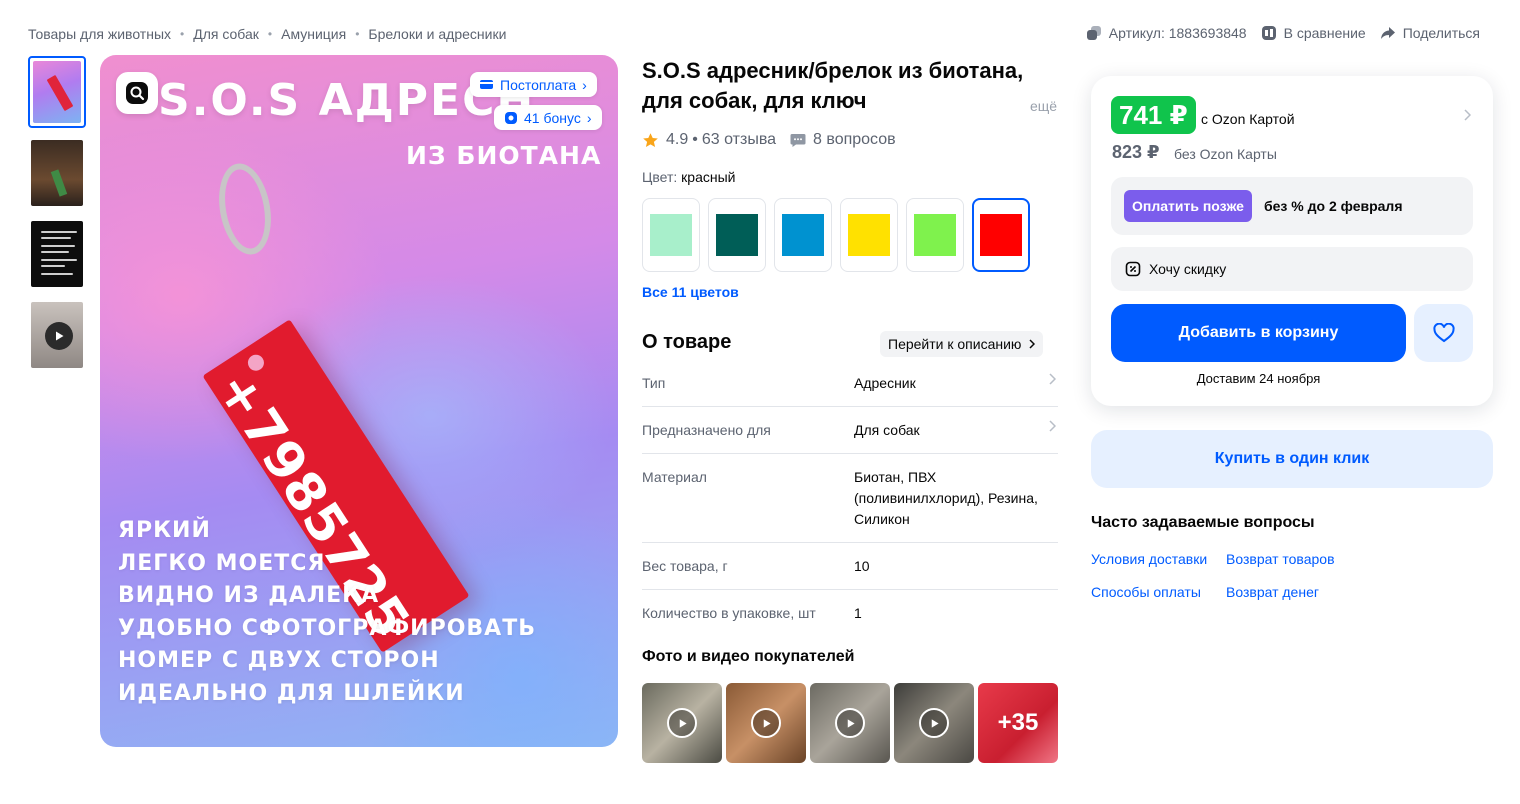 The width and height of the screenshot is (1520, 804). I want to click on breadcrumb-item: Амуниция, so click(313, 34).